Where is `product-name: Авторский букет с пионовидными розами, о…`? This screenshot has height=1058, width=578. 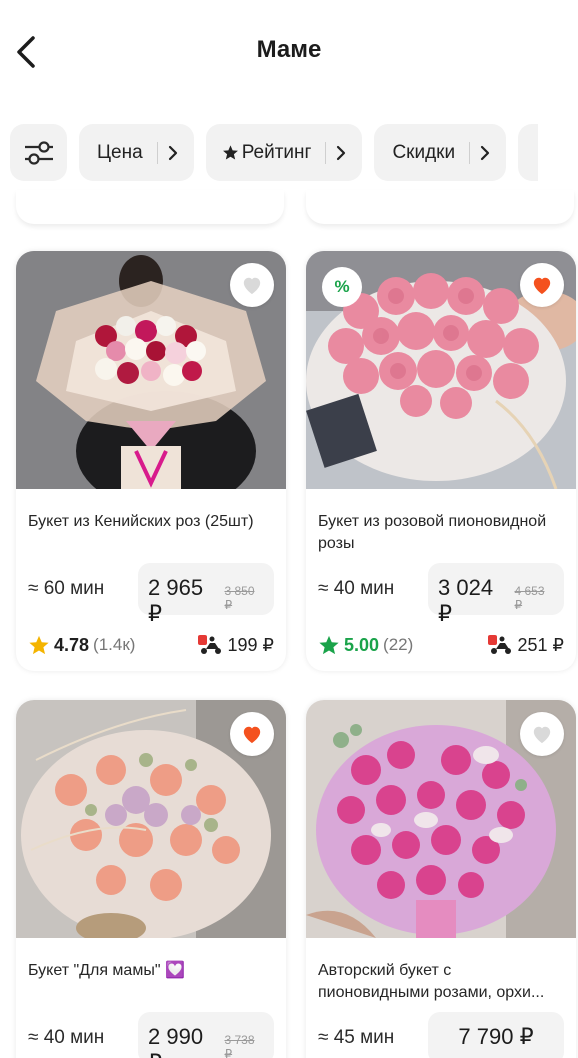 product-name: Авторский букет с пионовидными розами, о… is located at coordinates (431, 981).